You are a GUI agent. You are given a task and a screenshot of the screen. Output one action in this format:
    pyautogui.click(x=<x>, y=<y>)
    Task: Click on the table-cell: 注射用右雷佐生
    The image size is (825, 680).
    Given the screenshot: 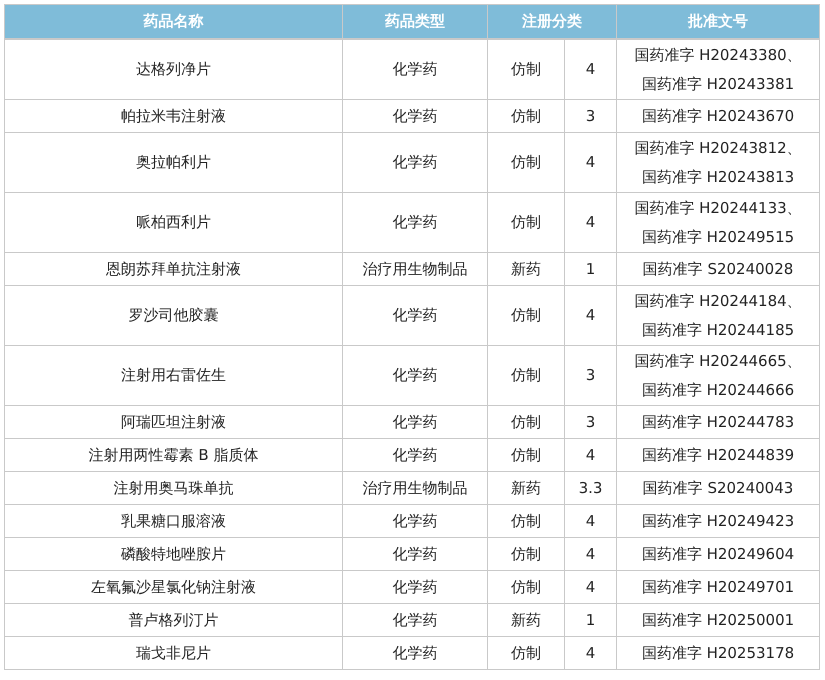 What is the action you would take?
    pyautogui.click(x=173, y=376)
    